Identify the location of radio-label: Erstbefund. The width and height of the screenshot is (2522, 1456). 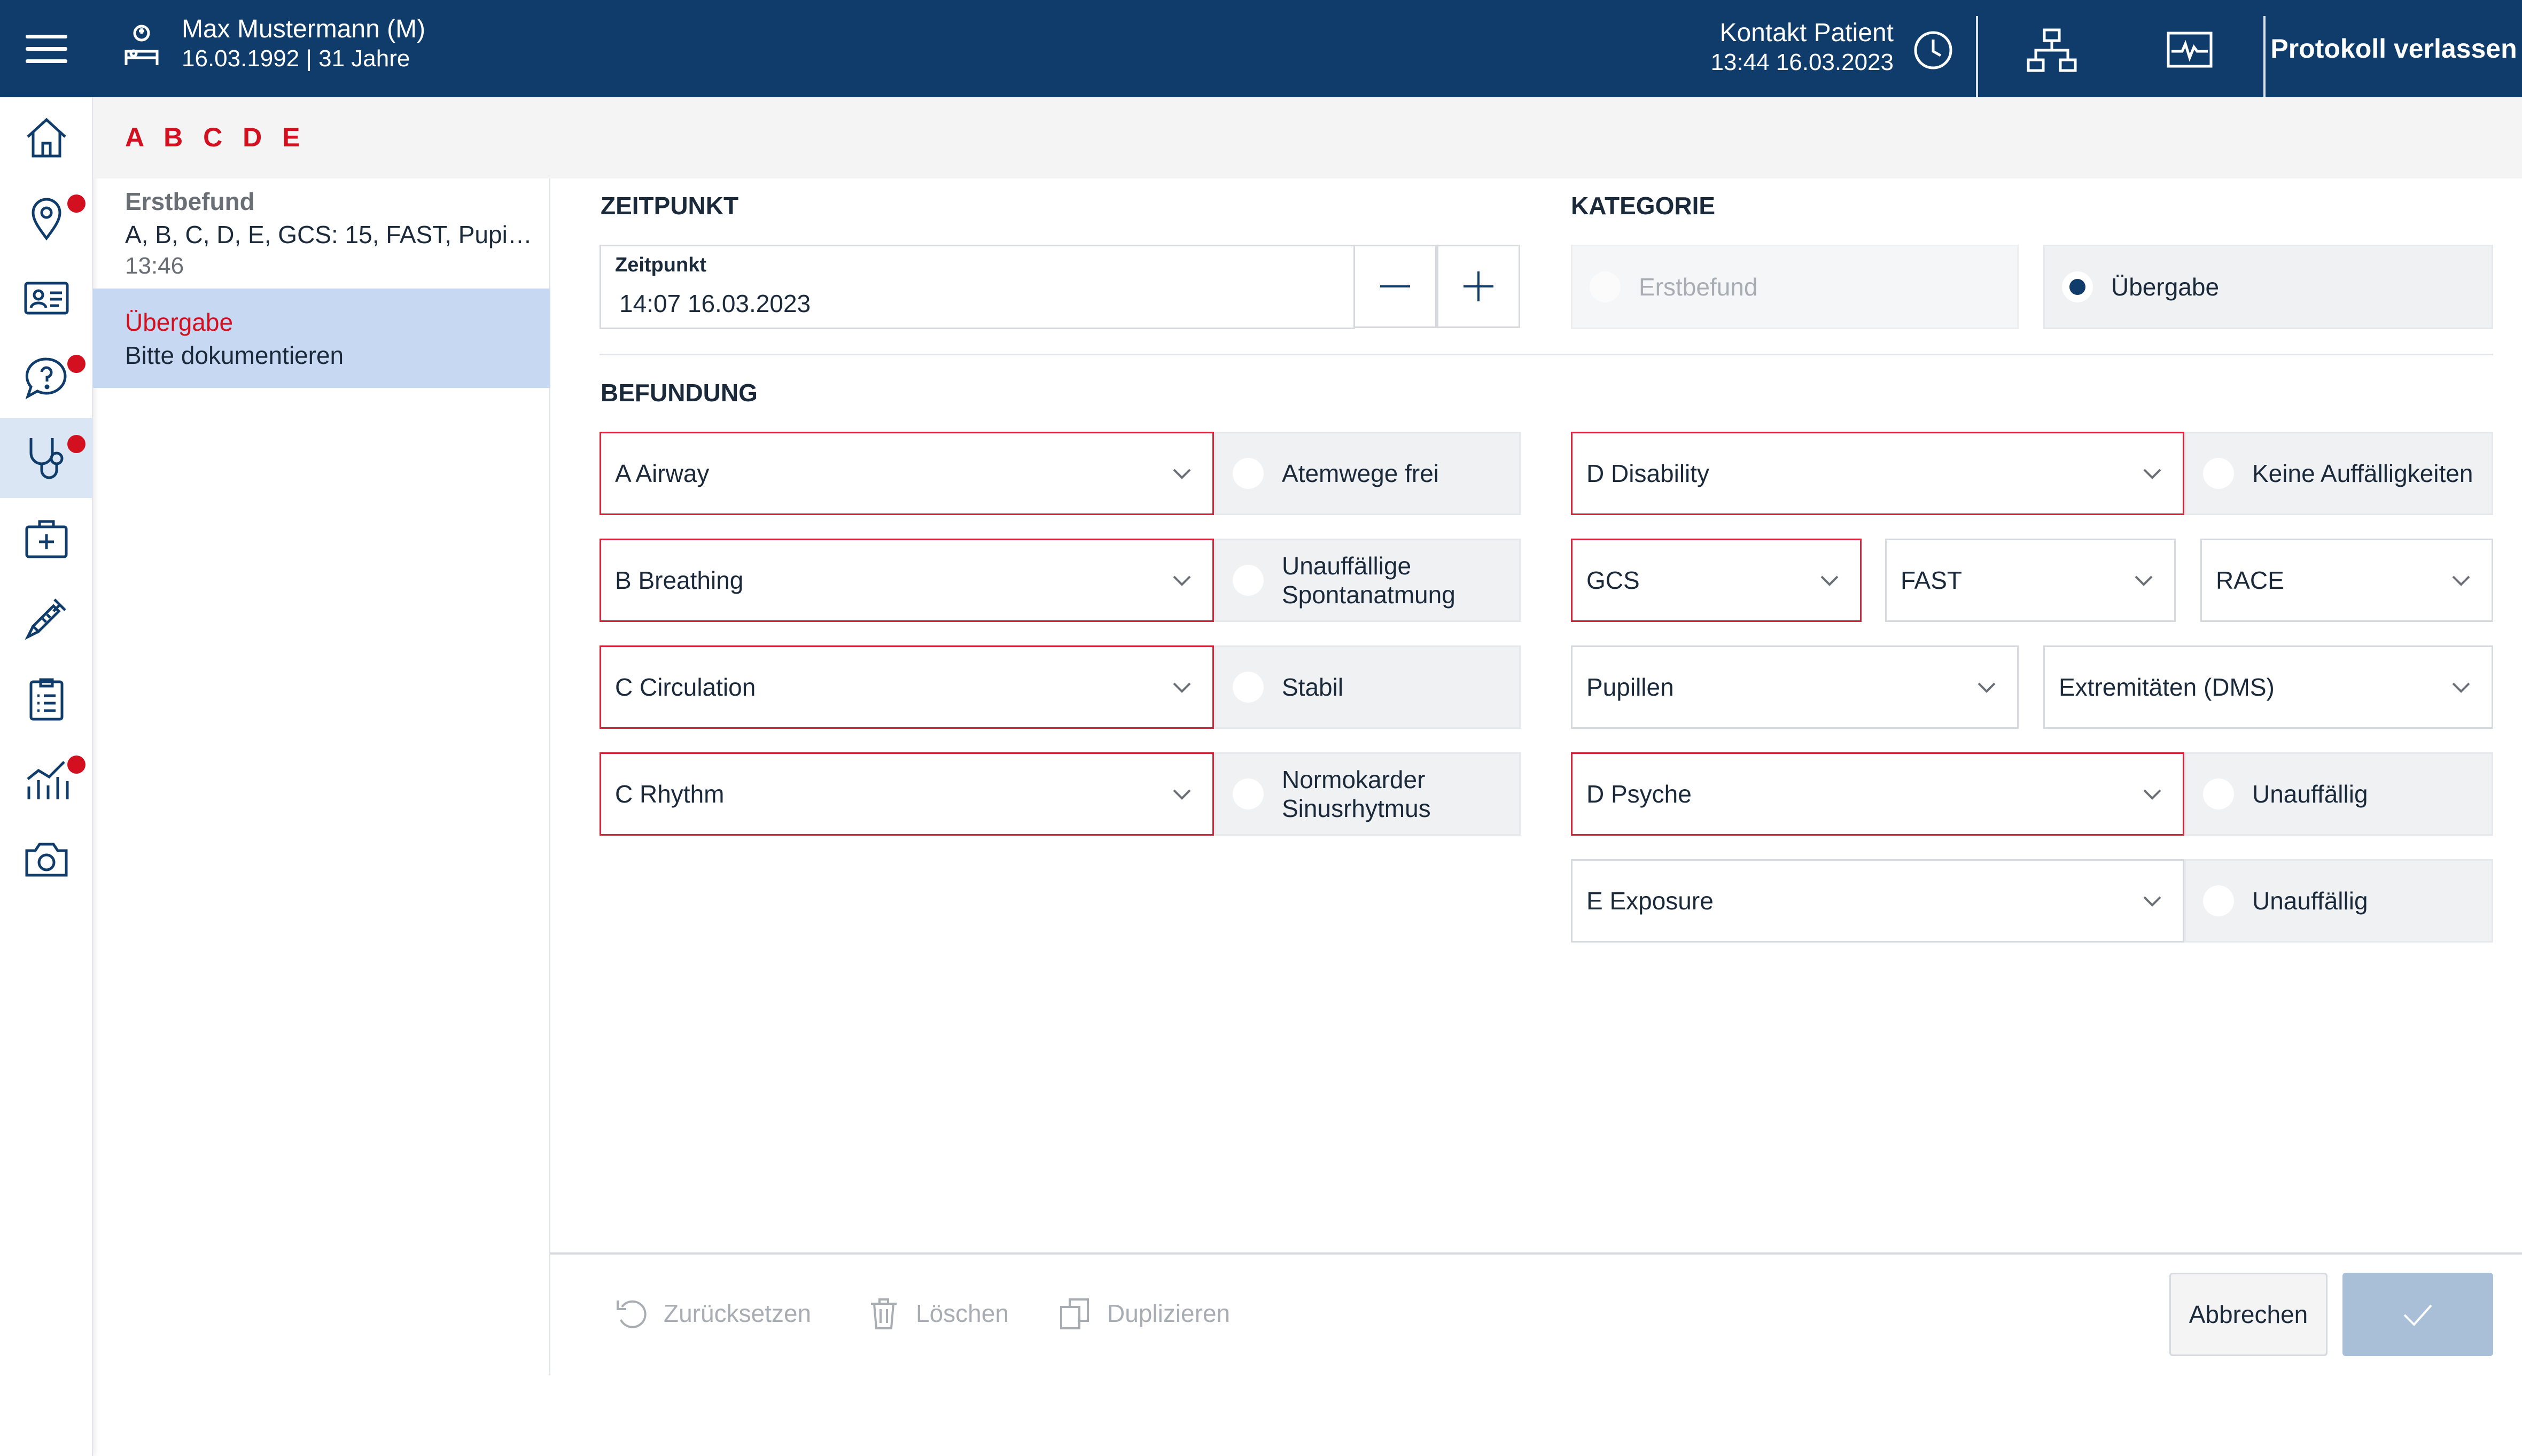
(1698, 287).